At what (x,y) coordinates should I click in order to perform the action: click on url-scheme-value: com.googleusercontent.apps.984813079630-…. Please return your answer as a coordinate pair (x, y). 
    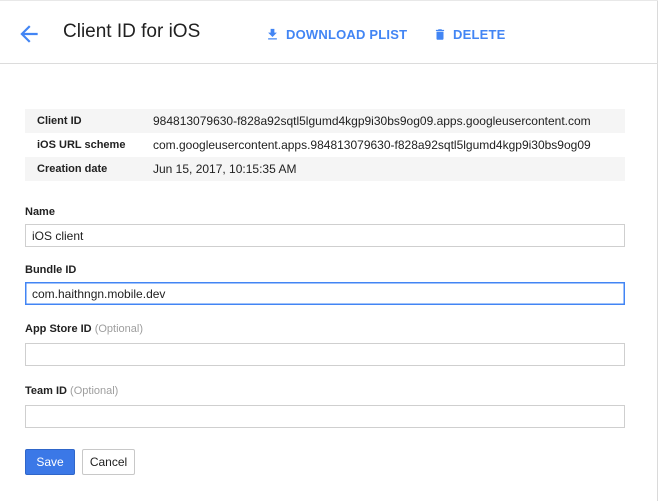
    Looking at the image, I should click on (372, 145).